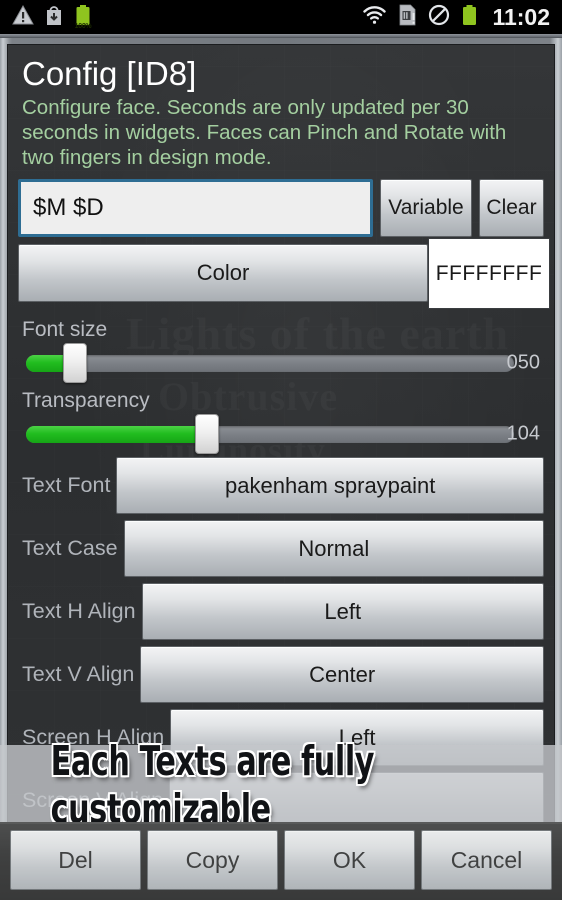 The width and height of the screenshot is (562, 900). What do you see at coordinates (83, 26) in the screenshot?
I see `battery-percent-label: 100%` at bounding box center [83, 26].